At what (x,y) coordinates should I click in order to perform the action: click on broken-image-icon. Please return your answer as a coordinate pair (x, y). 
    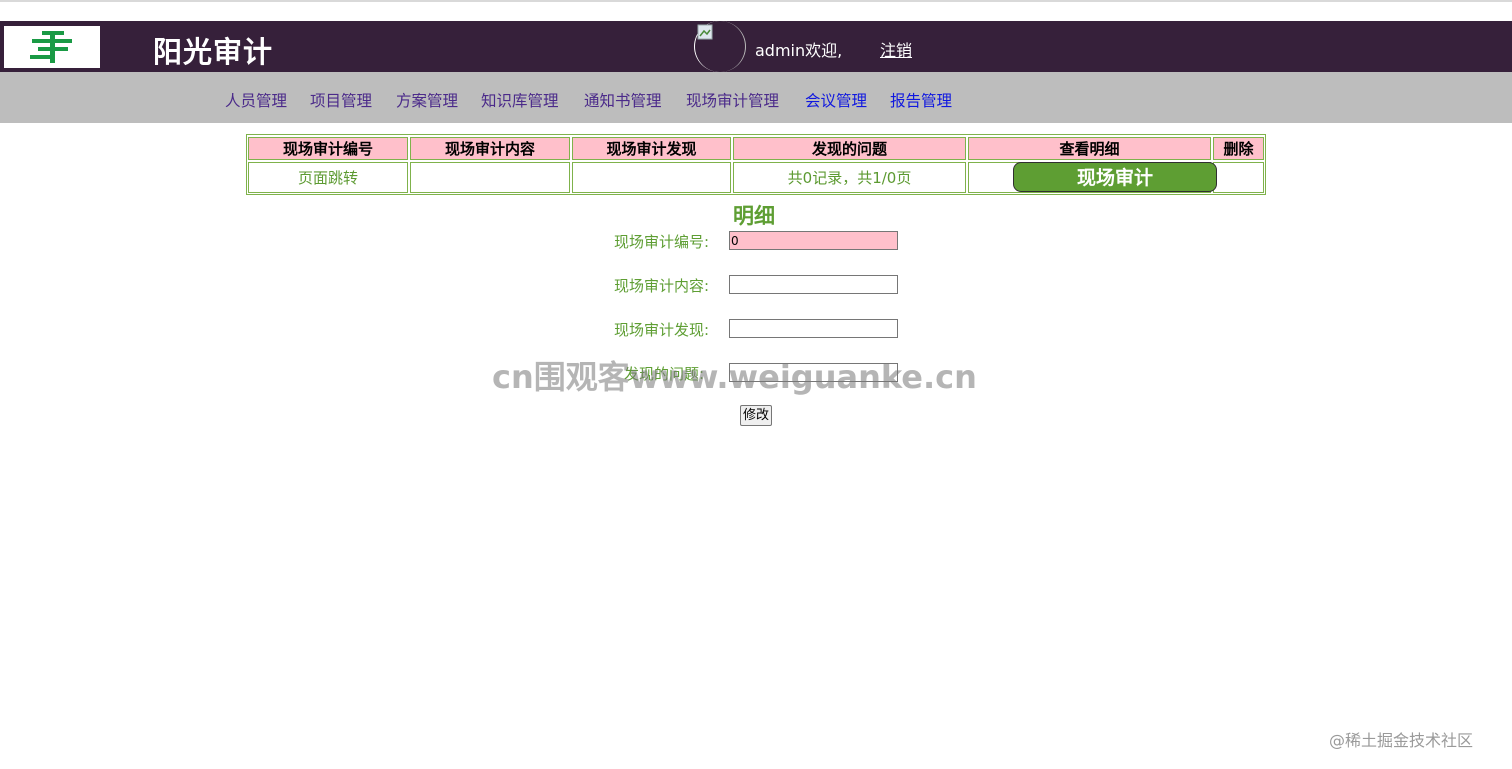
    Looking at the image, I should click on (705, 32).